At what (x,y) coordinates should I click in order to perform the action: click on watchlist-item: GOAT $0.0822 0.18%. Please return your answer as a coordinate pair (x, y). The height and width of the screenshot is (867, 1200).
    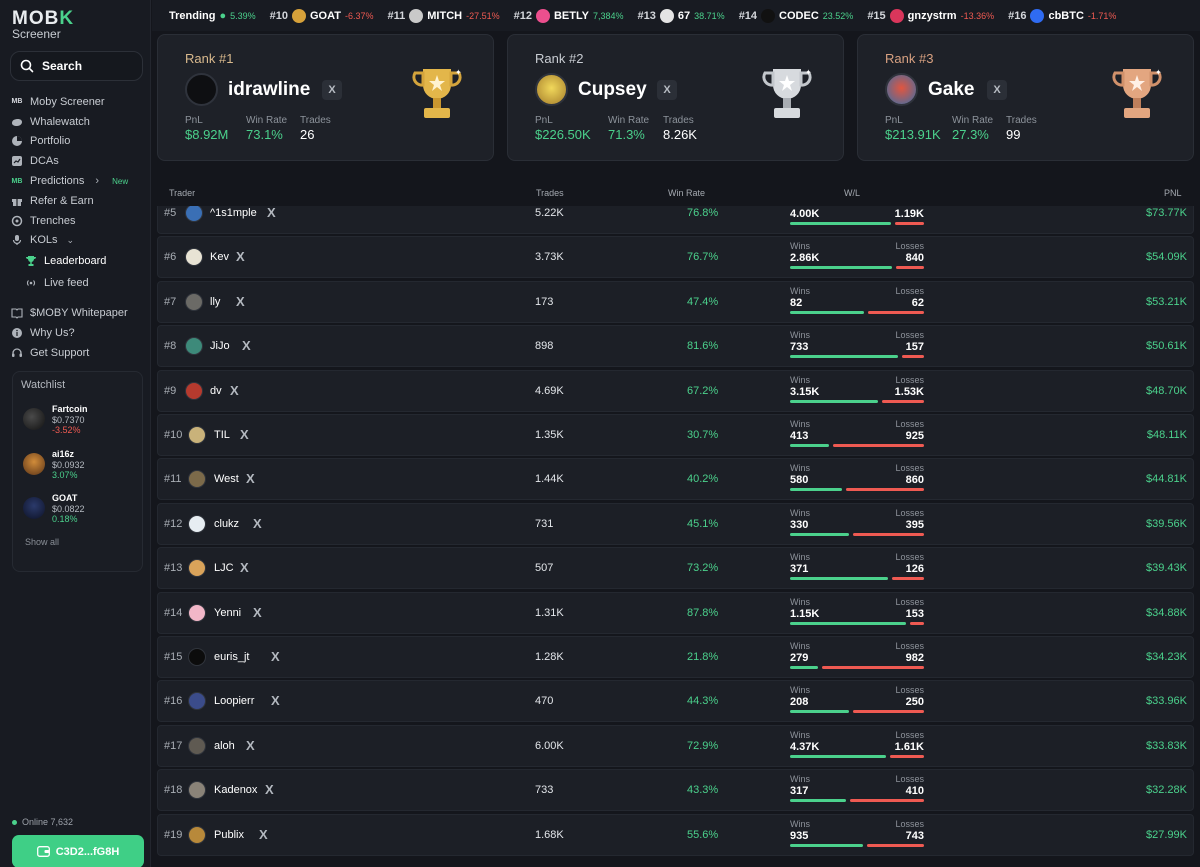
    Looking at the image, I should click on (78, 513).